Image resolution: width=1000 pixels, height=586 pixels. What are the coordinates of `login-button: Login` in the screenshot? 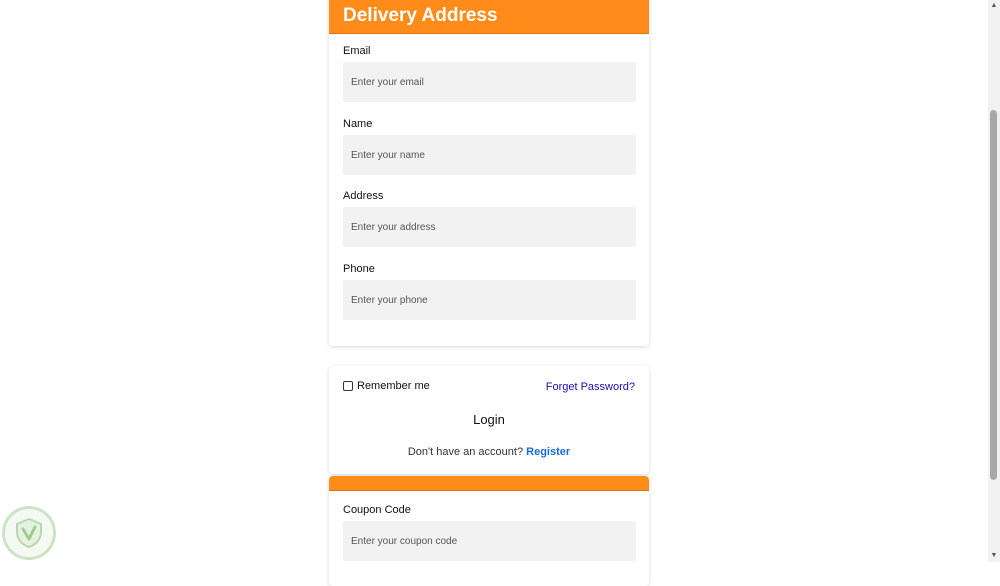 It's located at (489, 419).